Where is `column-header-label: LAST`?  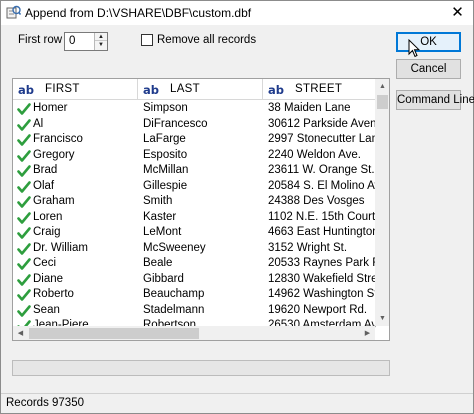
column-header-label: LAST is located at coordinates (185, 89).